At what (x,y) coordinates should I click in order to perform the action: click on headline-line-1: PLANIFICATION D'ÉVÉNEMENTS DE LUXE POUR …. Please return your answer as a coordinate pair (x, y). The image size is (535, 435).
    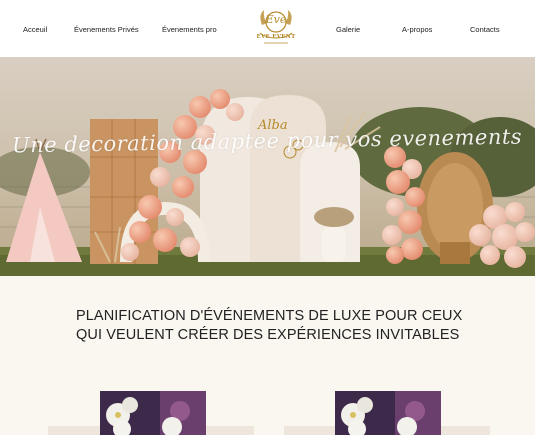
    Looking at the image, I should click on (269, 316).